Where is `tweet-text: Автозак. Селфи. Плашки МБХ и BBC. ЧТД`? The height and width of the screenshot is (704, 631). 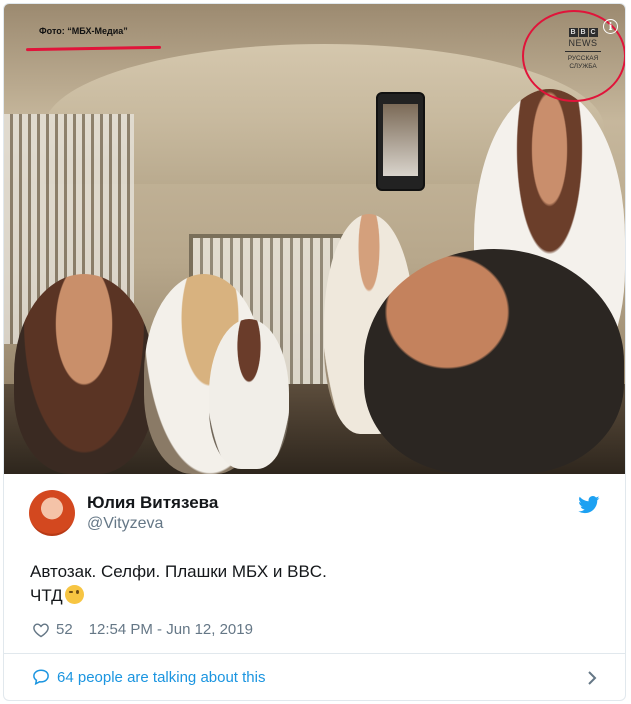
tweet-text: Автозак. Селфи. Плашки МБХ и BBC. ЧТД is located at coordinates (178, 584).